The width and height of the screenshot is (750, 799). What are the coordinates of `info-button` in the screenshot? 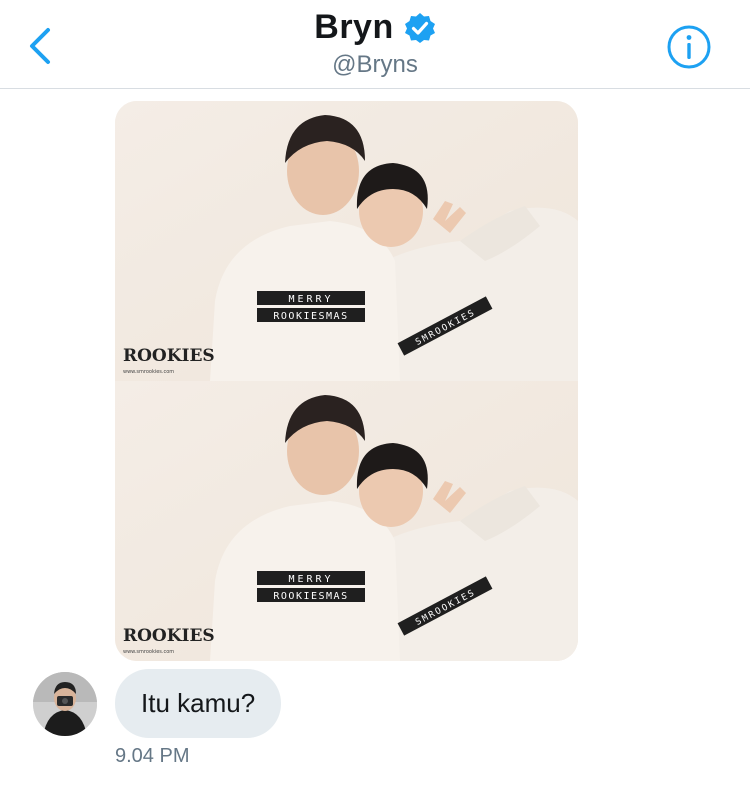 It's located at (689, 47).